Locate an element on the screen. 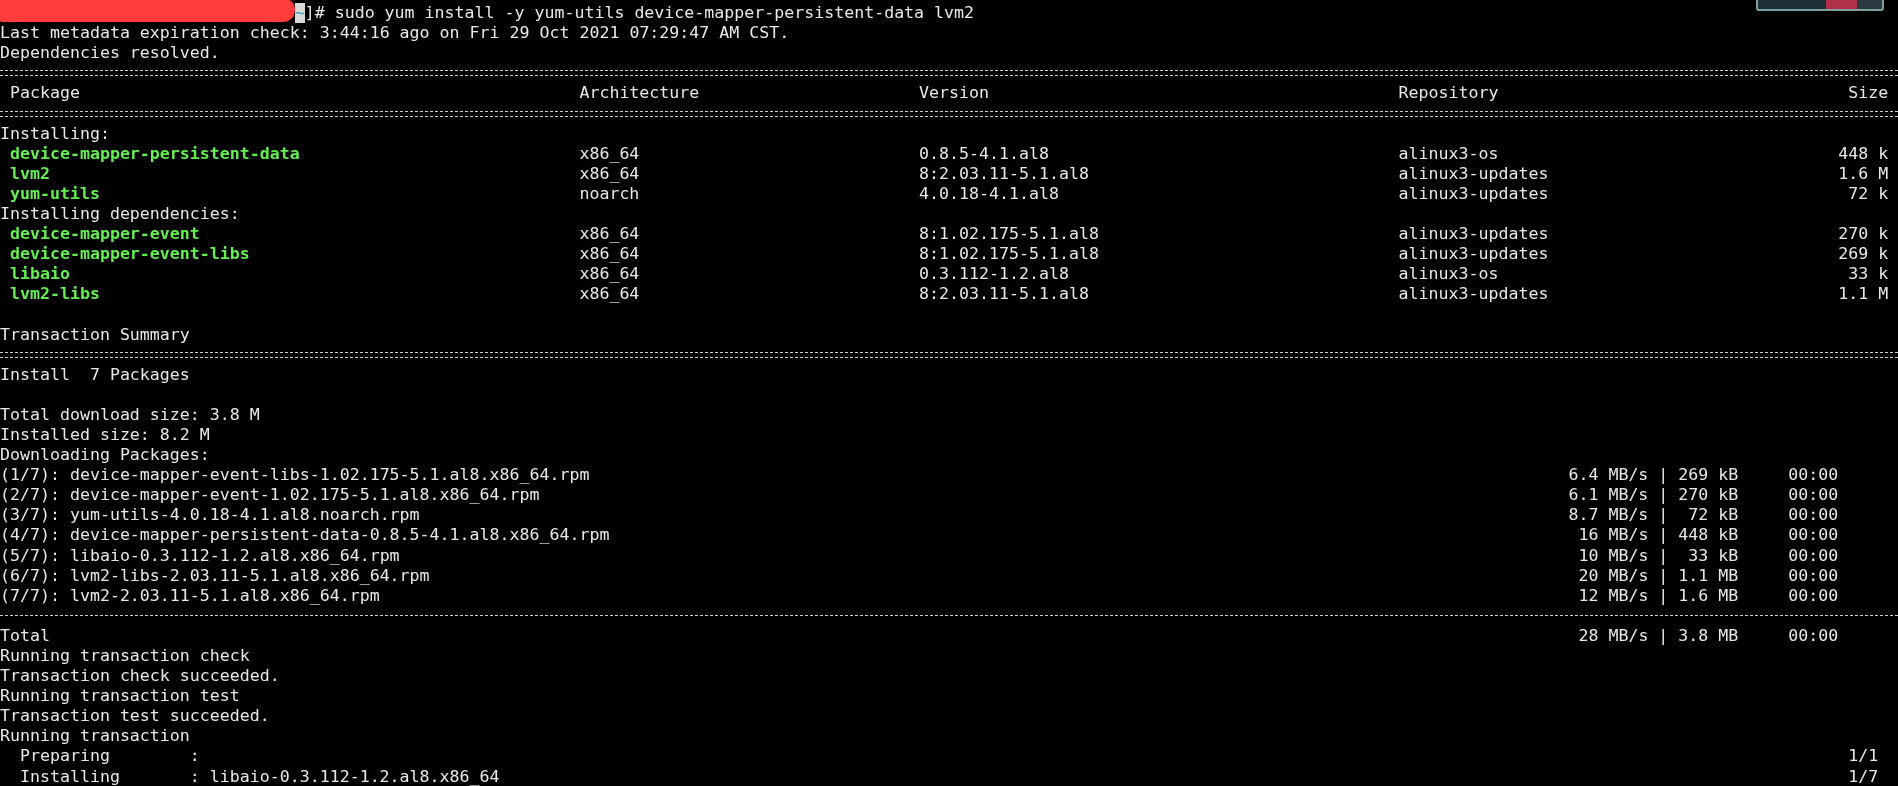 The width and height of the screenshot is (1898, 786). architecture-cell: noarch is located at coordinates (609, 193).